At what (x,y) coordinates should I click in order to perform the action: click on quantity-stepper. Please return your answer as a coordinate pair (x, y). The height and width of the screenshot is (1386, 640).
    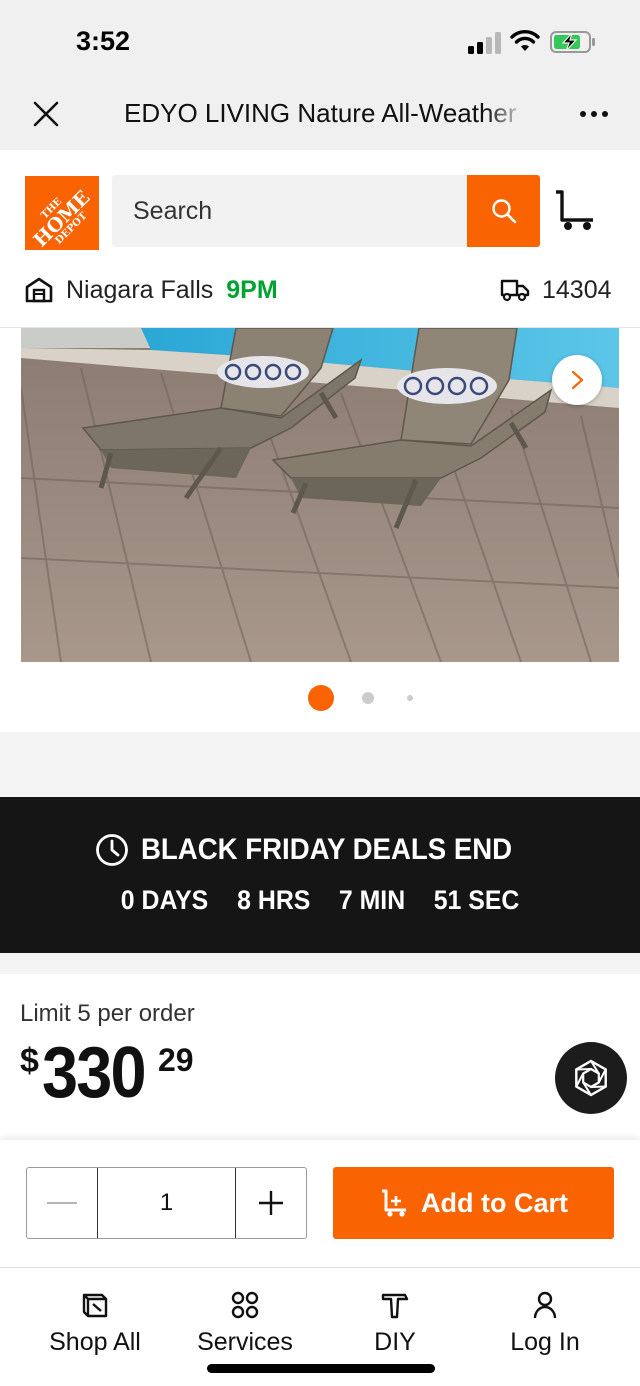
    Looking at the image, I should click on (166, 1203).